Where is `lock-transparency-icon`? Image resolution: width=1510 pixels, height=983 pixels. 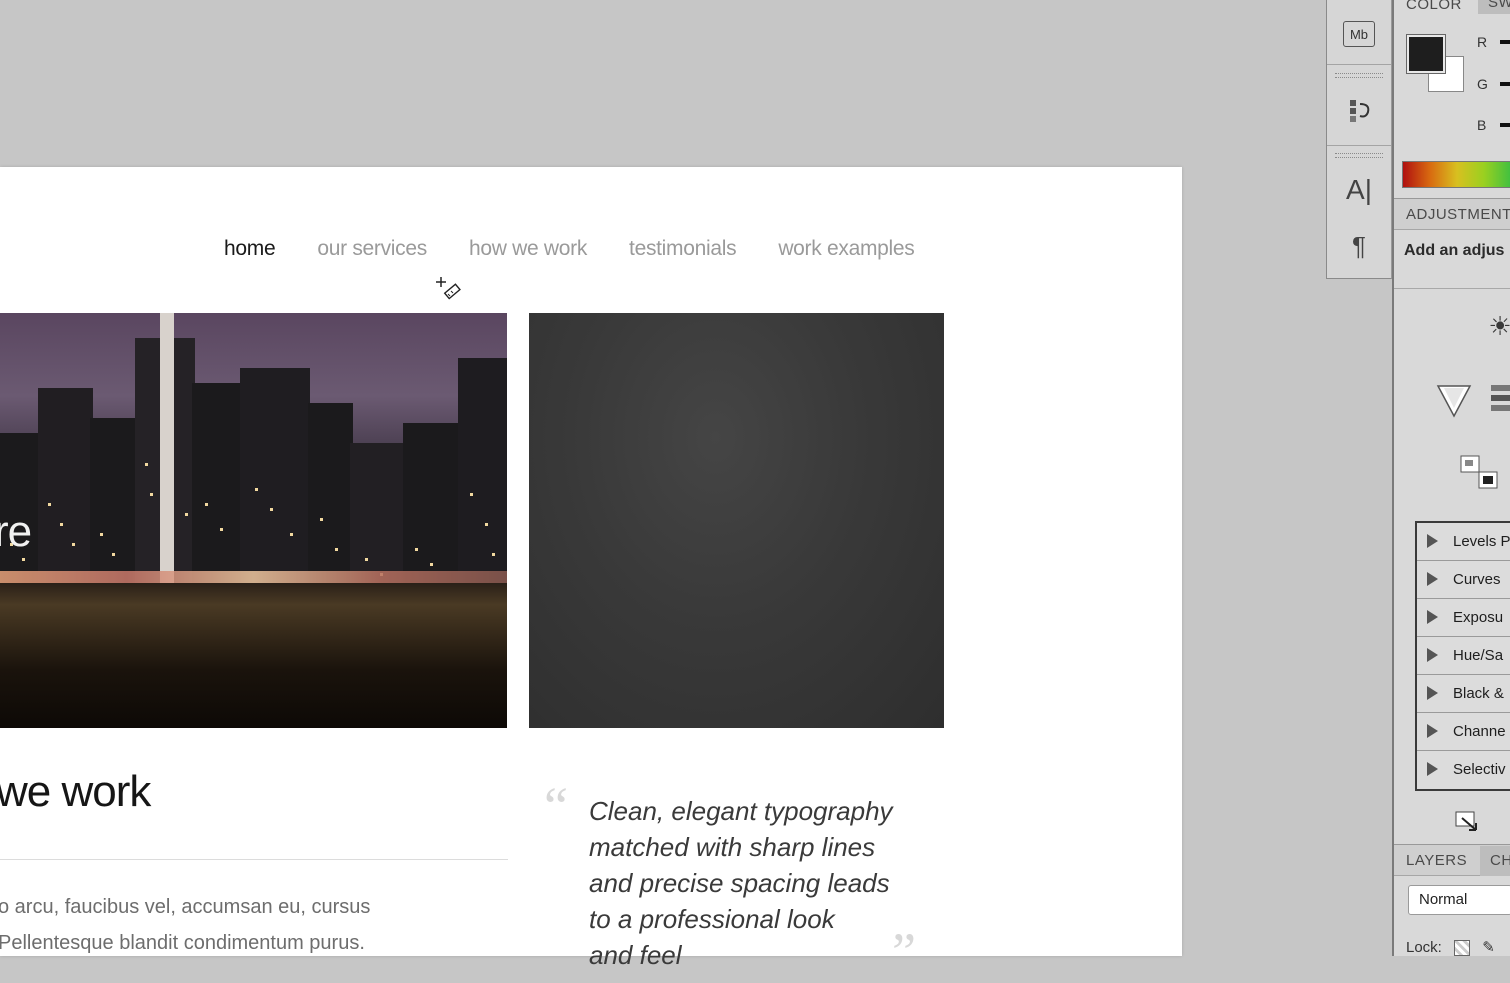 lock-transparency-icon is located at coordinates (1462, 948).